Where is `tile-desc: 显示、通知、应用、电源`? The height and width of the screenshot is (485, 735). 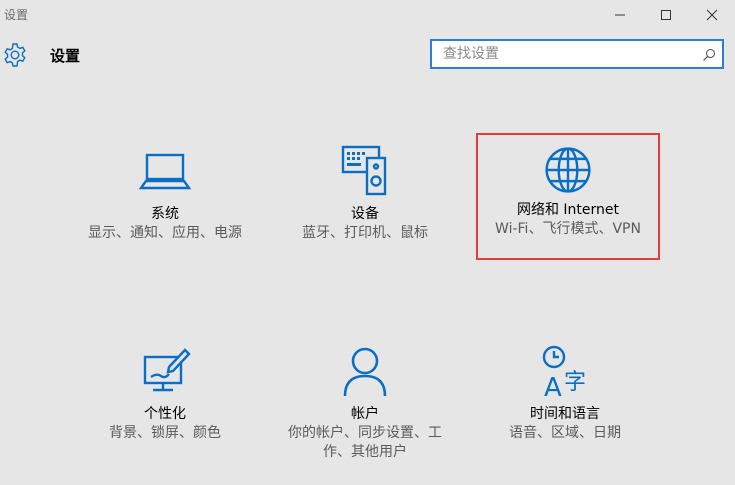 tile-desc: 显示、通知、应用、电源 is located at coordinates (165, 233).